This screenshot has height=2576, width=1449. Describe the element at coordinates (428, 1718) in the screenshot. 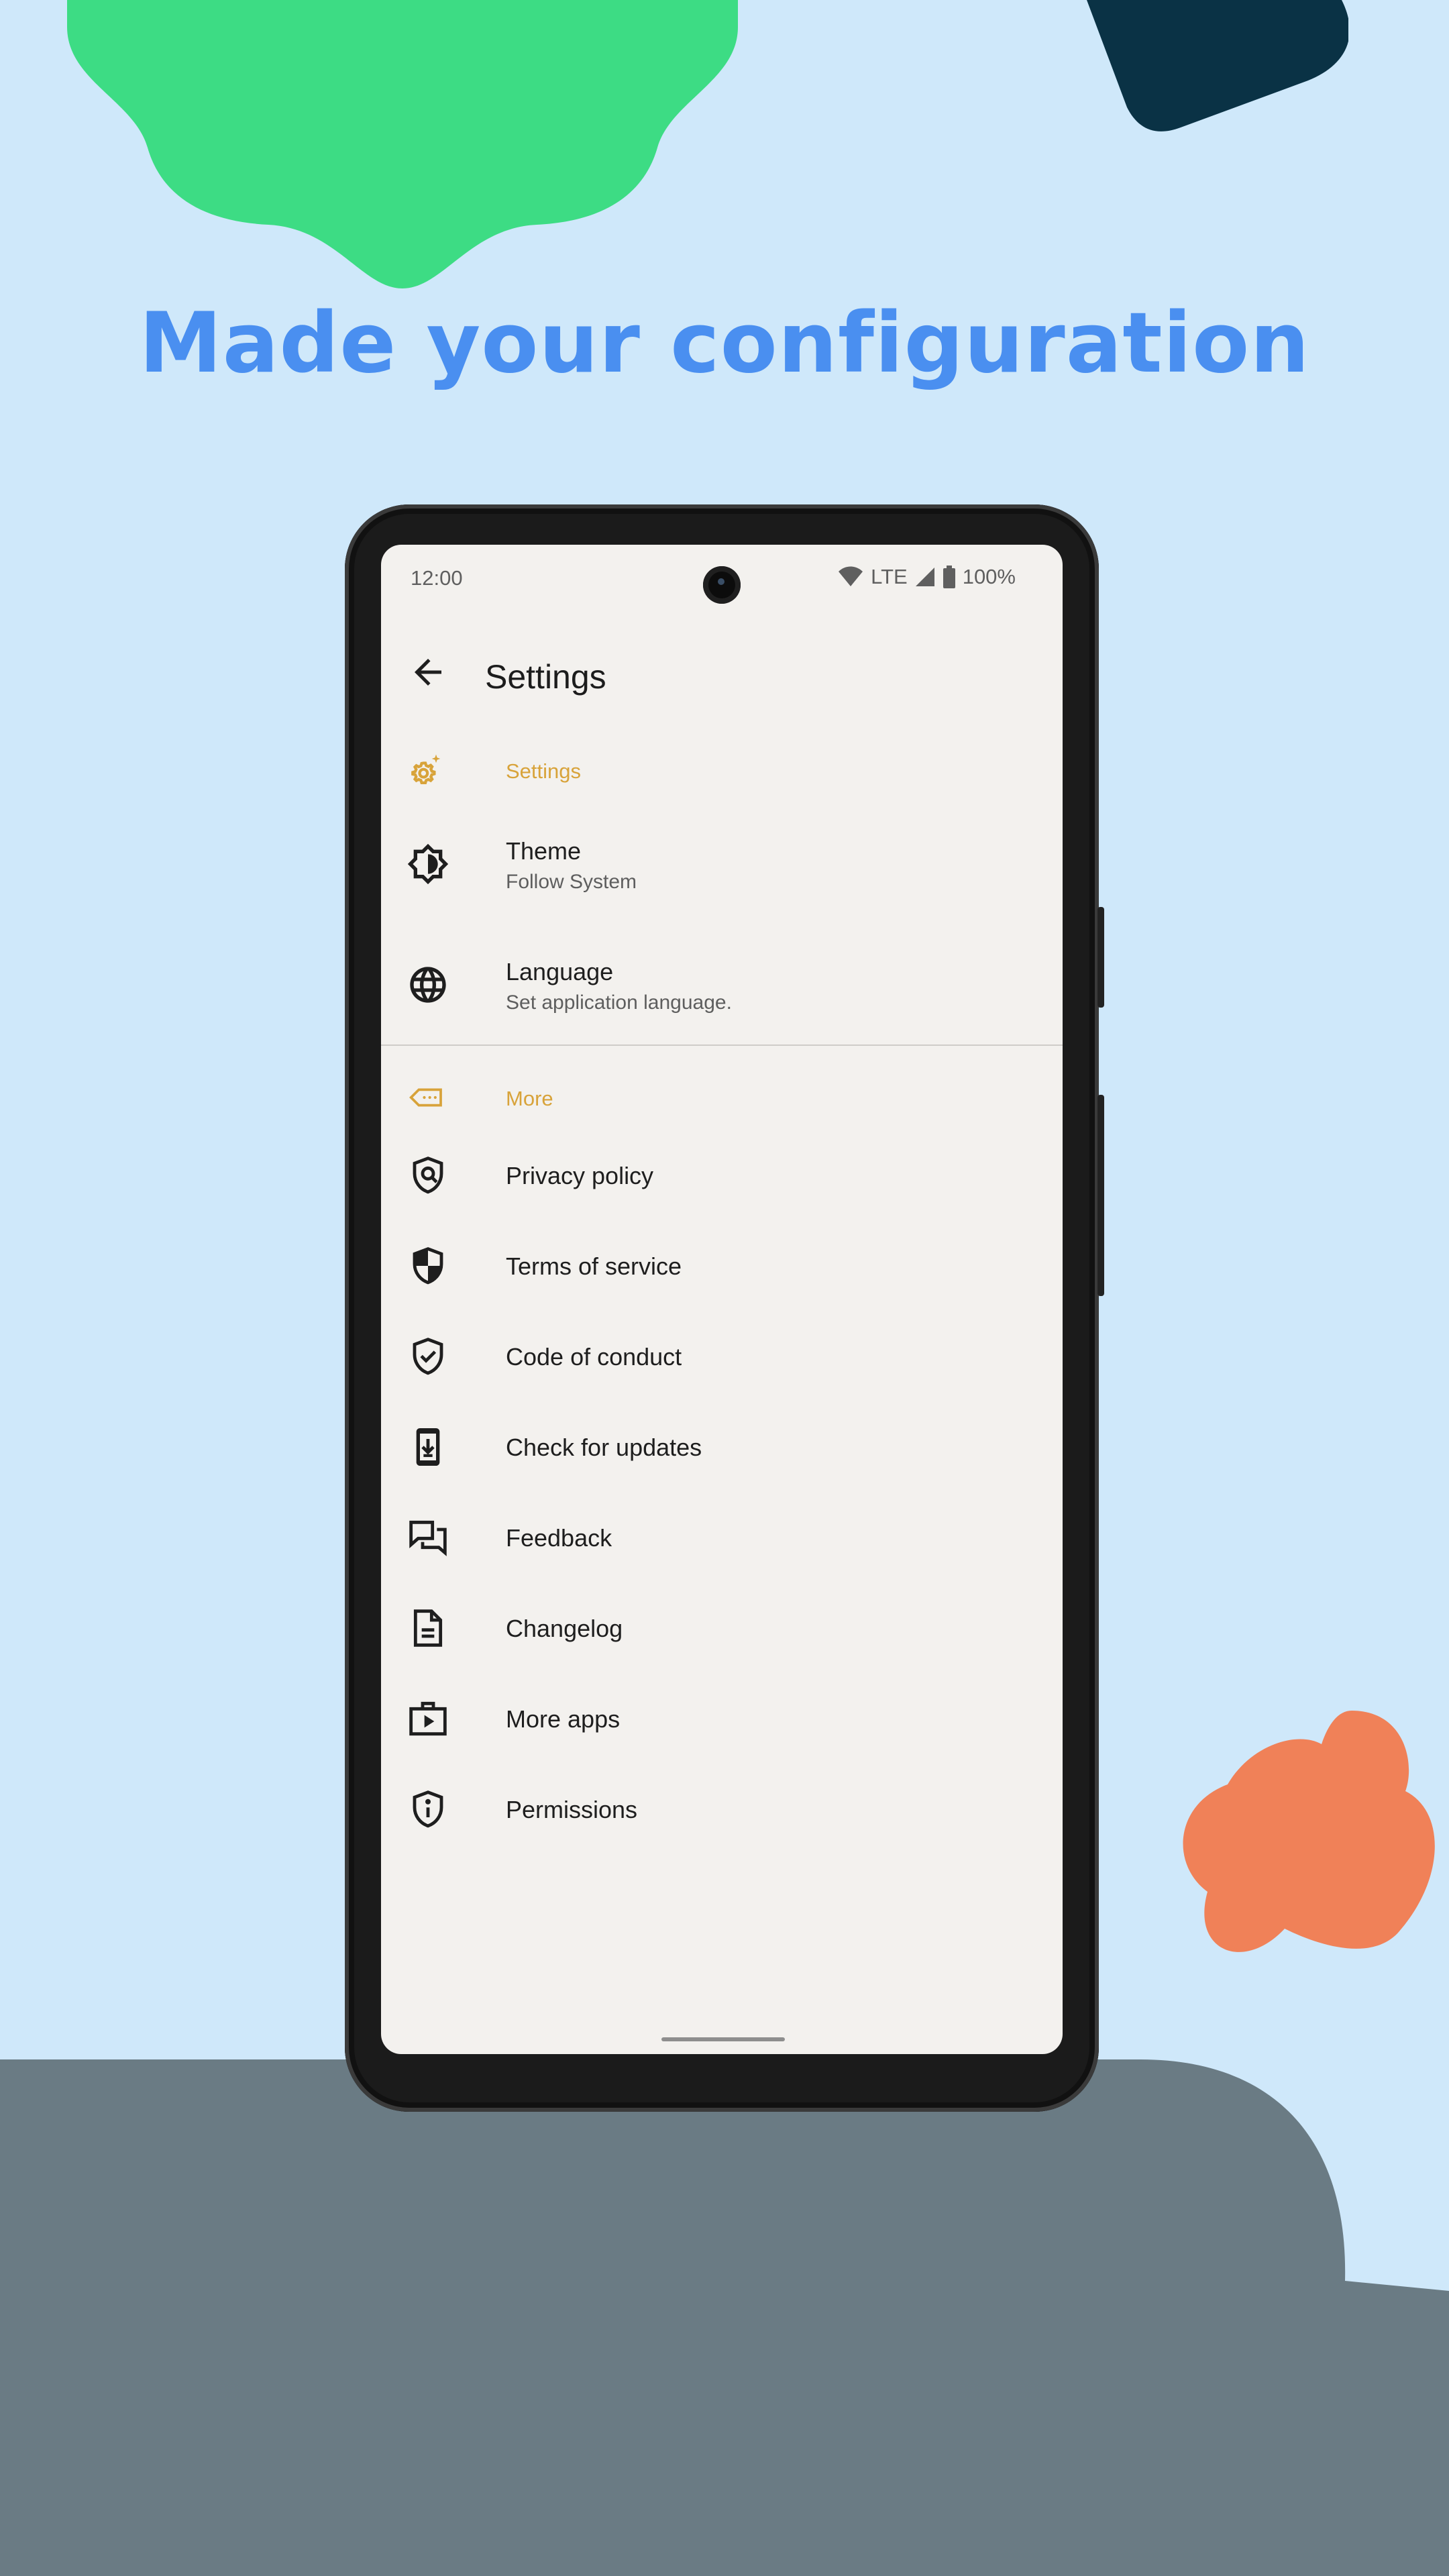

I see `app-store-bag-icon` at that location.